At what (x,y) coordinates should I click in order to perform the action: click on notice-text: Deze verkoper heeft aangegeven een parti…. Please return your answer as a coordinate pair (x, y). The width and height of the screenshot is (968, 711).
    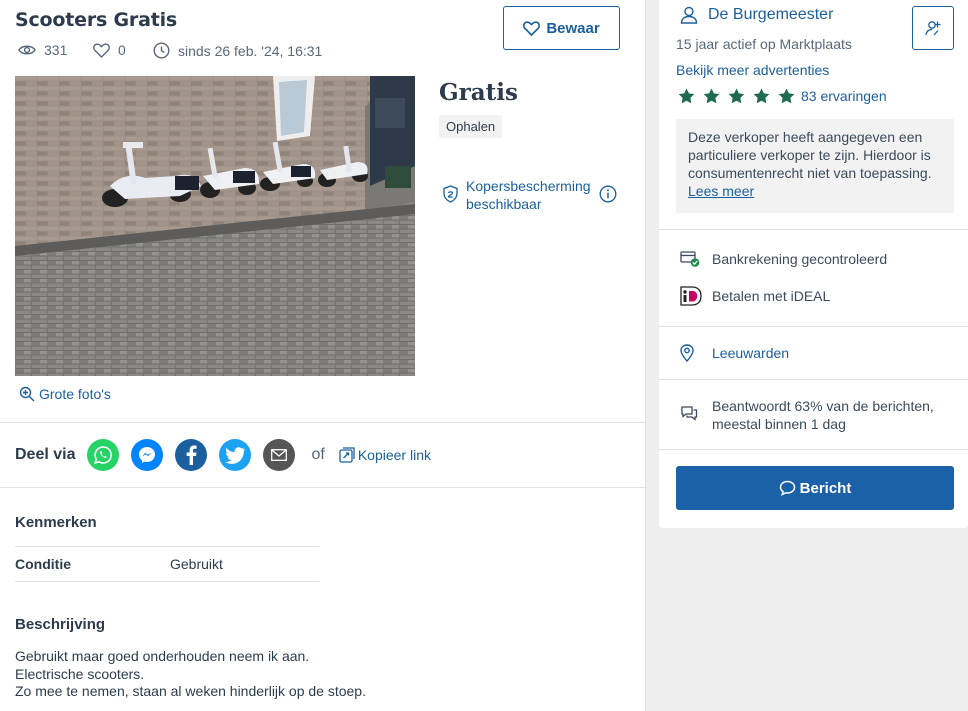
    Looking at the image, I should click on (810, 155).